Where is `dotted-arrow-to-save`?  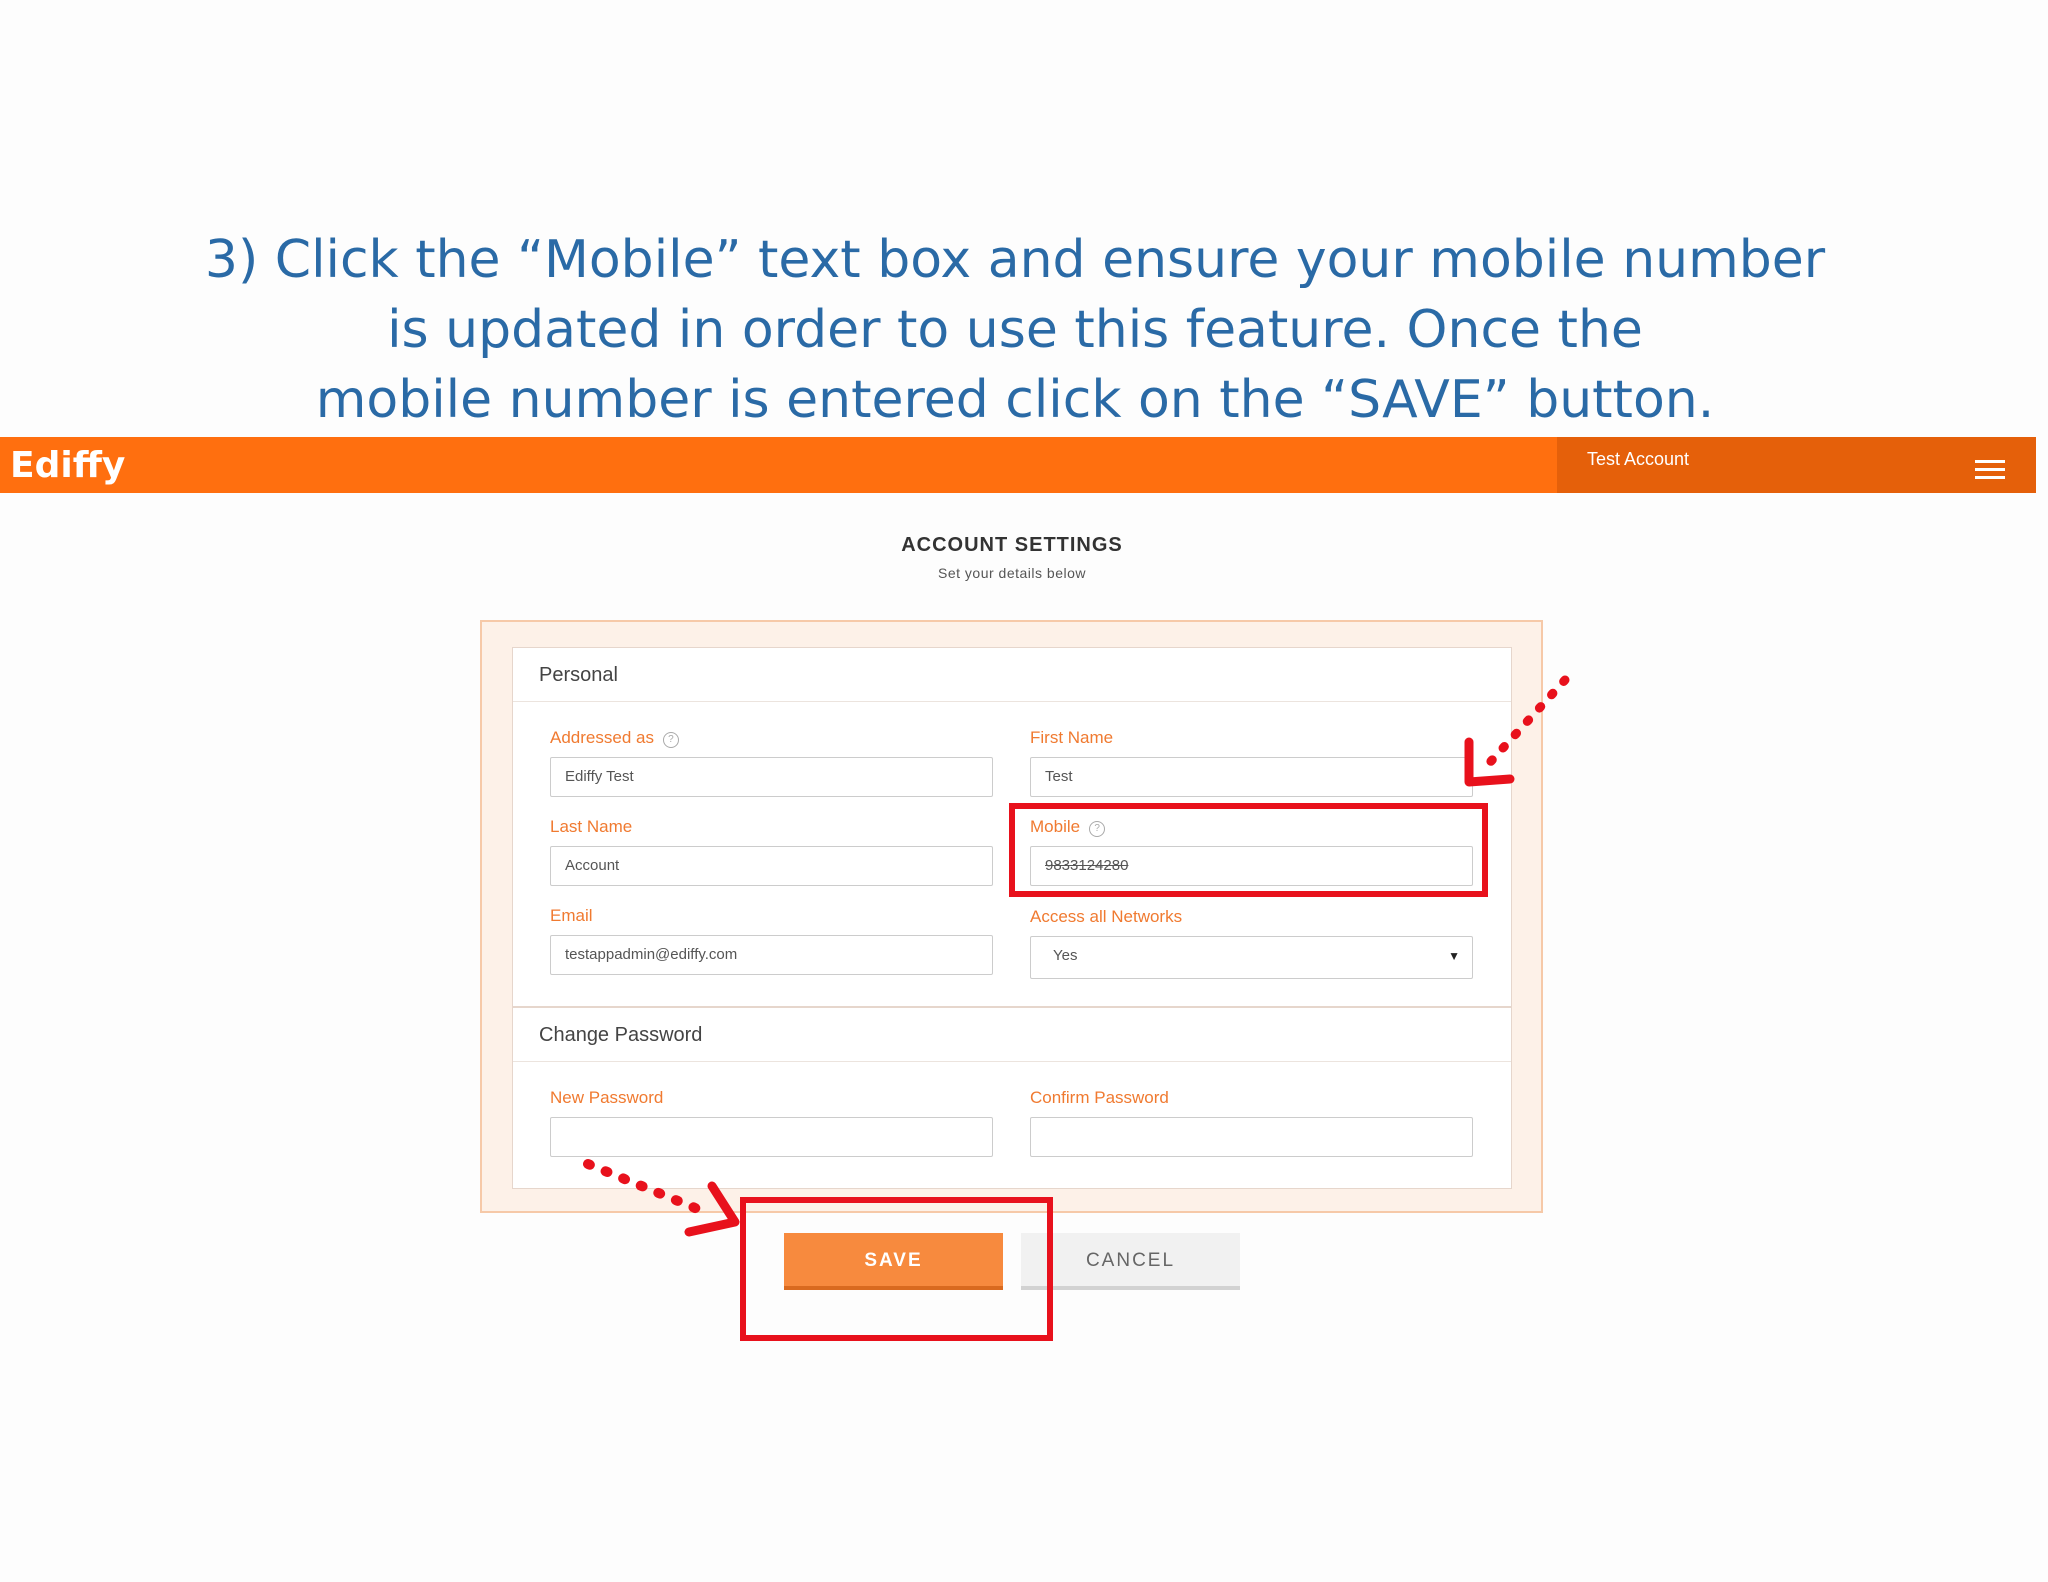 dotted-arrow-to-save is located at coordinates (661, 1198).